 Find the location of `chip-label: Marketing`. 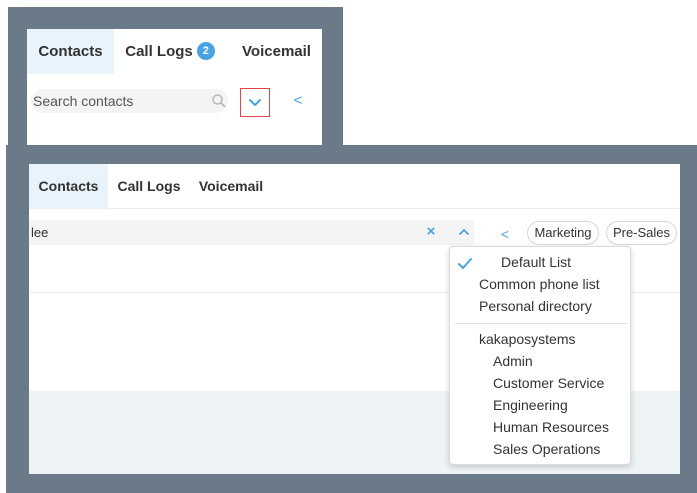

chip-label: Marketing is located at coordinates (563, 232).